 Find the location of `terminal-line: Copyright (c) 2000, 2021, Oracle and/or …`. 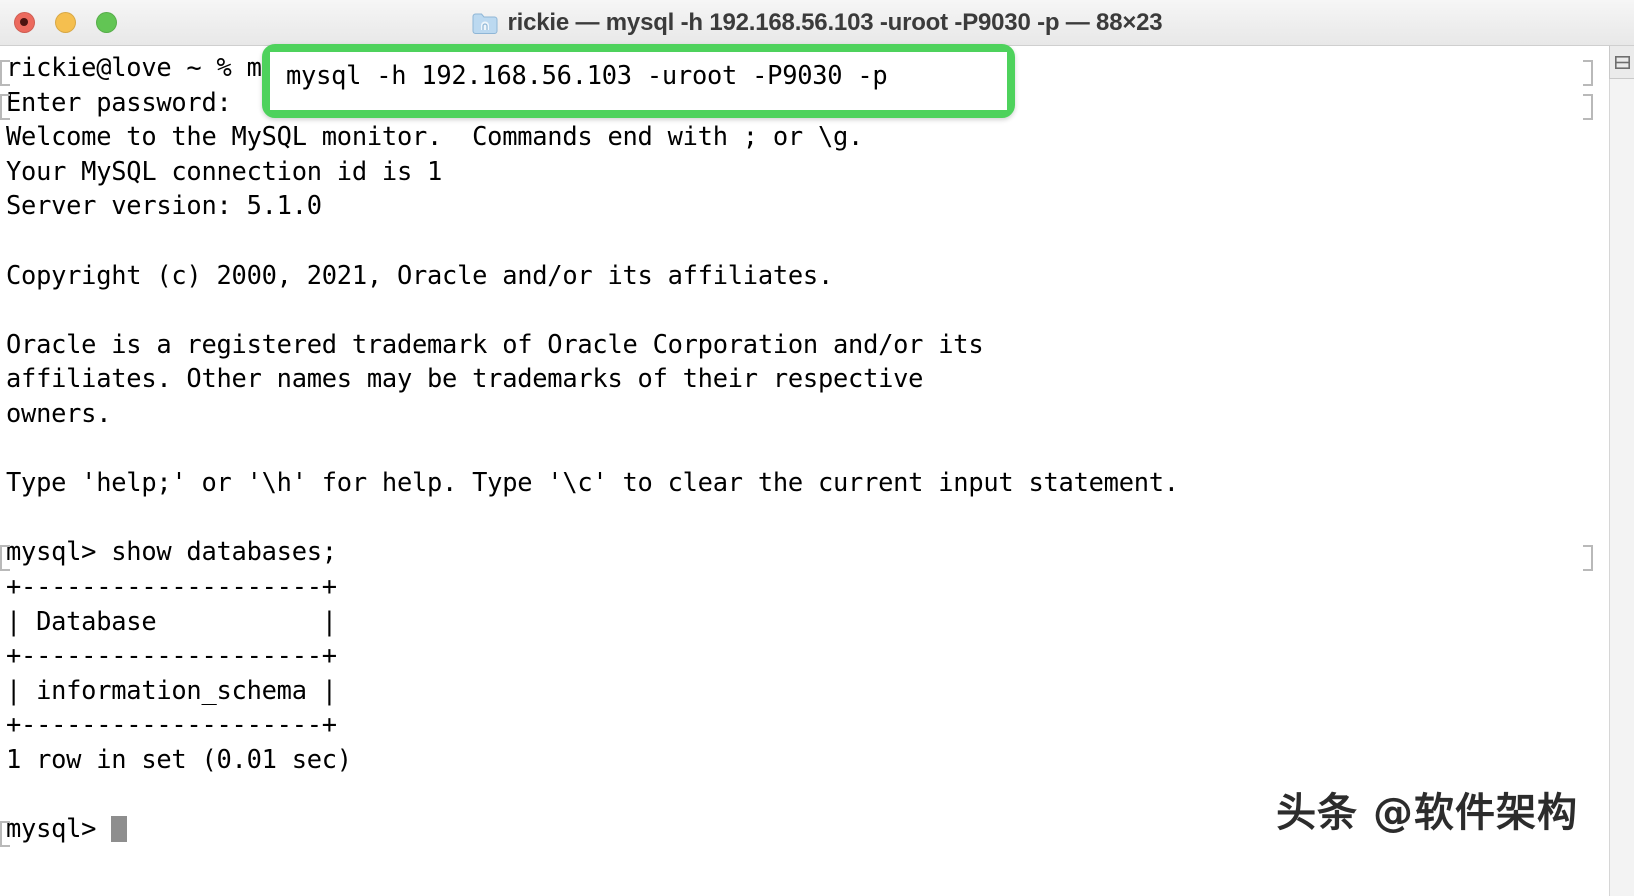

terminal-line: Copyright (c) 2000, 2021, Oracle and/or … is located at coordinates (420, 274).